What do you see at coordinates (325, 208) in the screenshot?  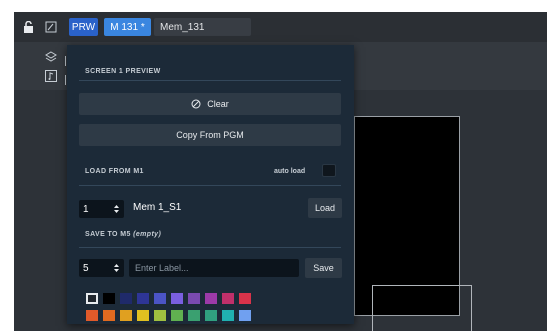 I see `load-button: Load` at bounding box center [325, 208].